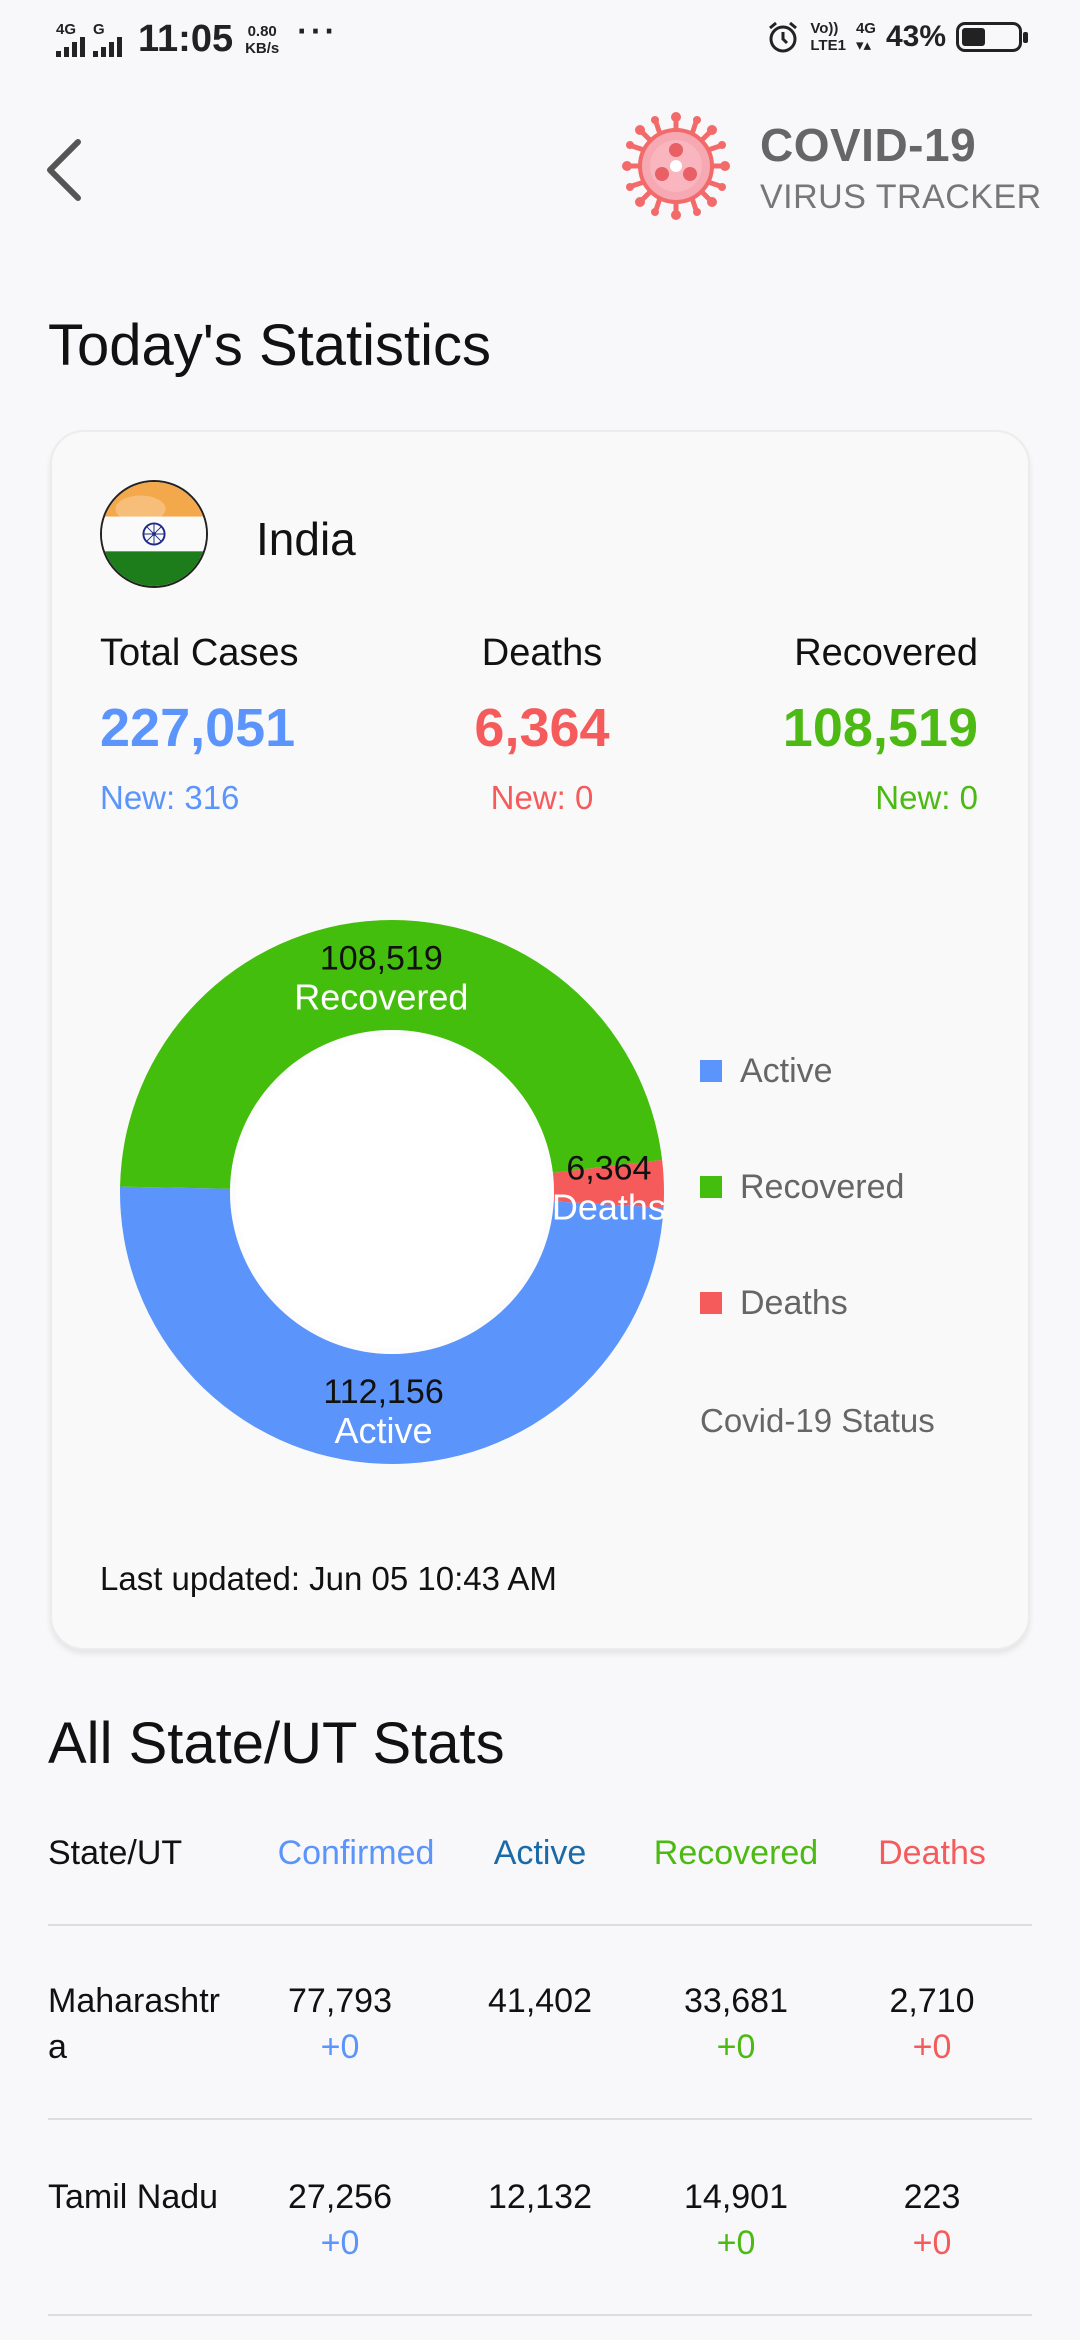 This screenshot has width=1080, height=2340. Describe the element at coordinates (383, 1392) in the screenshot. I see `donut-value-label-active: 112,156` at that location.